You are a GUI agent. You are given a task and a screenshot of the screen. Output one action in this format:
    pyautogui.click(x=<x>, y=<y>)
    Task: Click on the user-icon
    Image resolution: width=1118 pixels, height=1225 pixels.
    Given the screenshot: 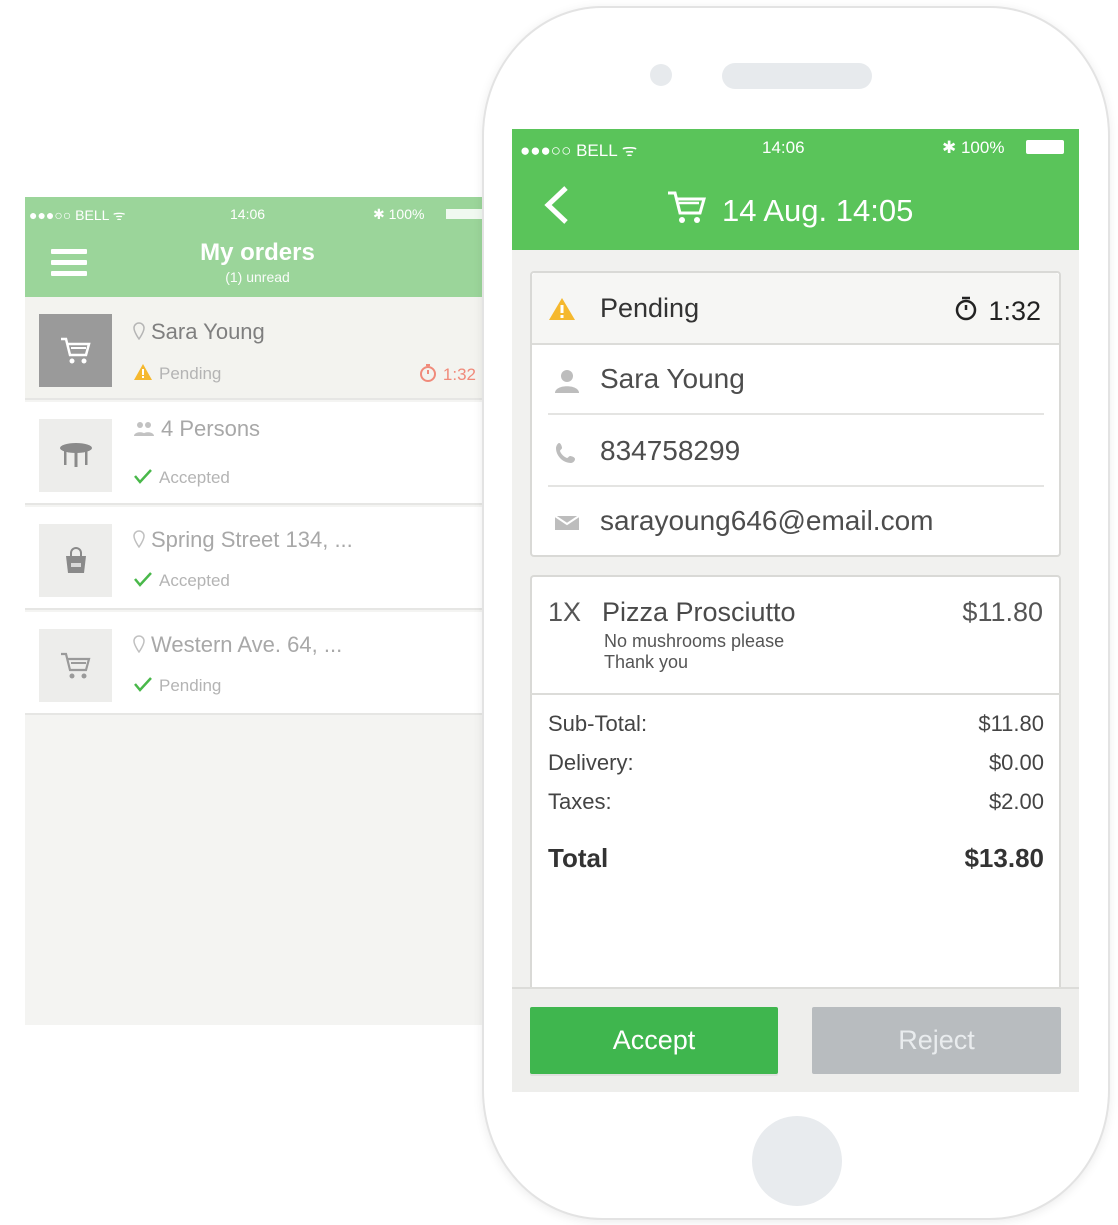 What is the action you would take?
    pyautogui.click(x=567, y=383)
    